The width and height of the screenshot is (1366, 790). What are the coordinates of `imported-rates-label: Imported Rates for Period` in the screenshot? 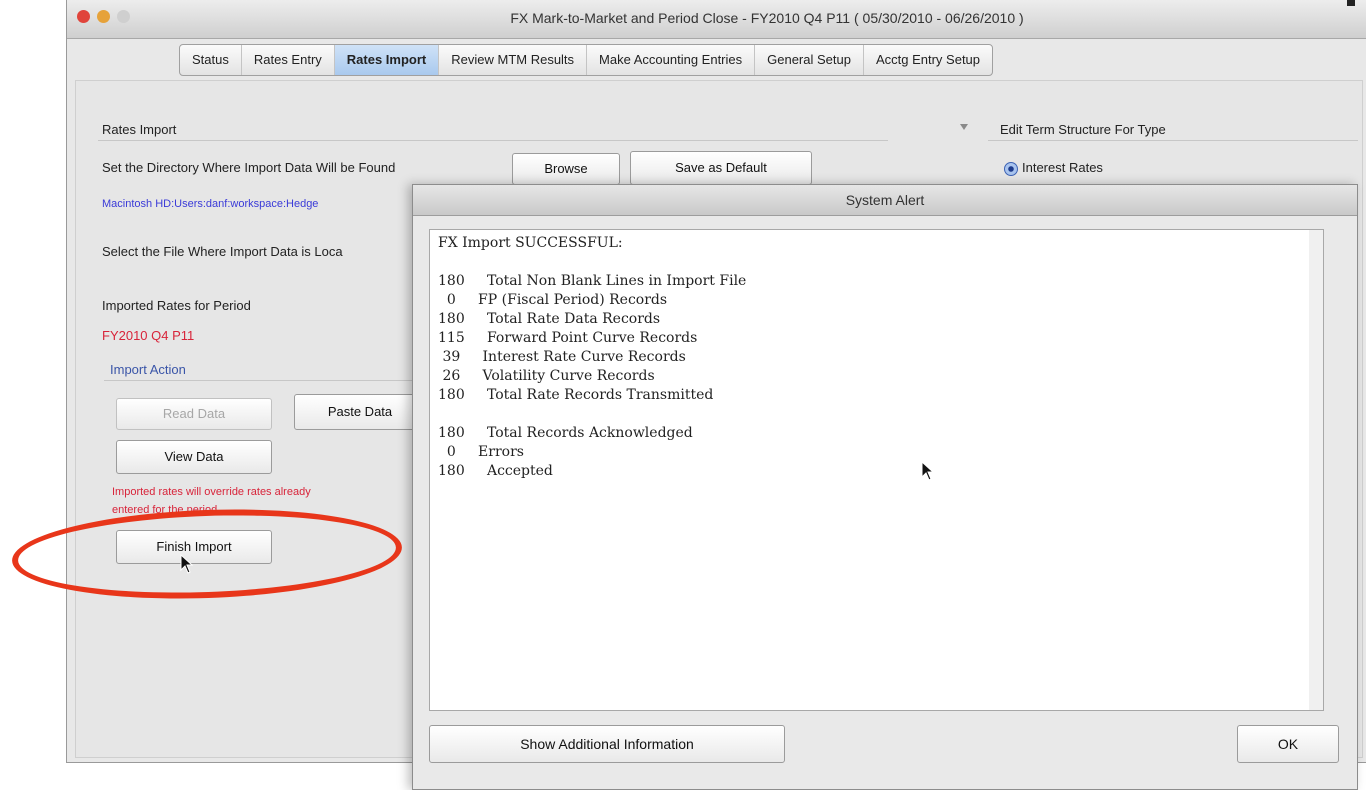 It's located at (176, 305).